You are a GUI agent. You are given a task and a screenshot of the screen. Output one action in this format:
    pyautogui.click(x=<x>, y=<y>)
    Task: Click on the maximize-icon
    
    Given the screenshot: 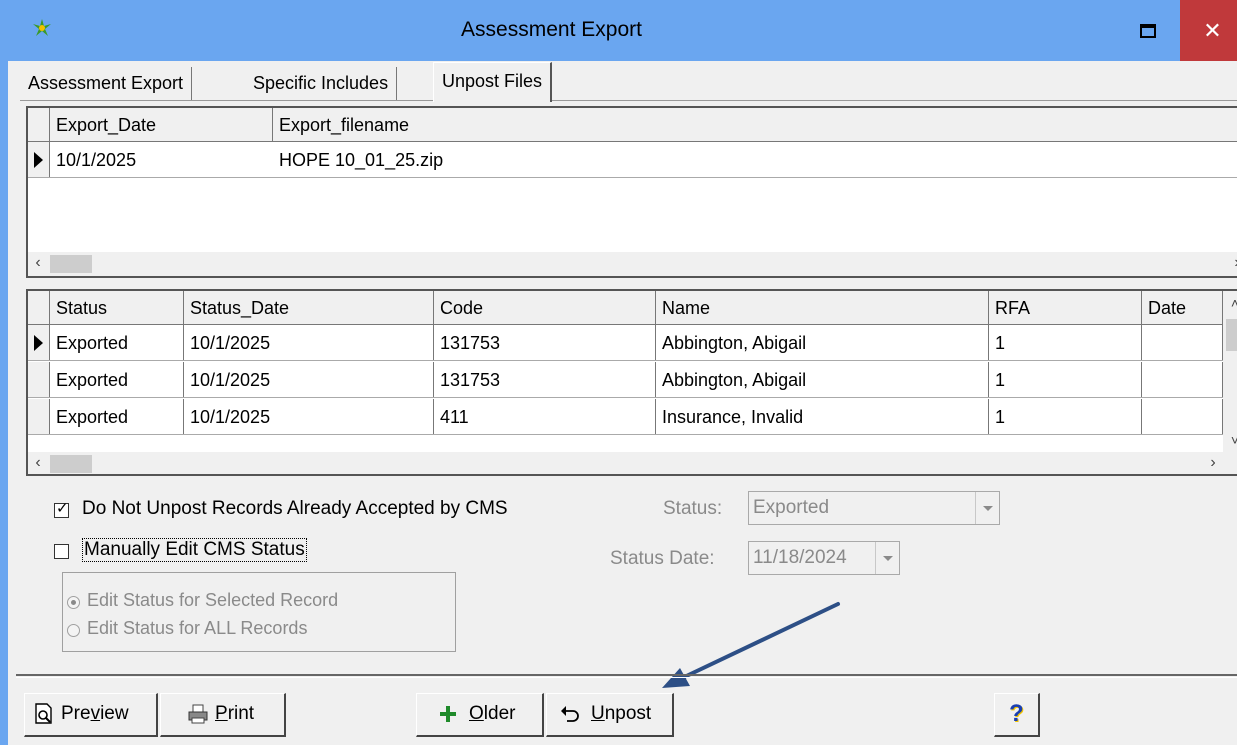 What is the action you would take?
    pyautogui.click(x=1148, y=30)
    